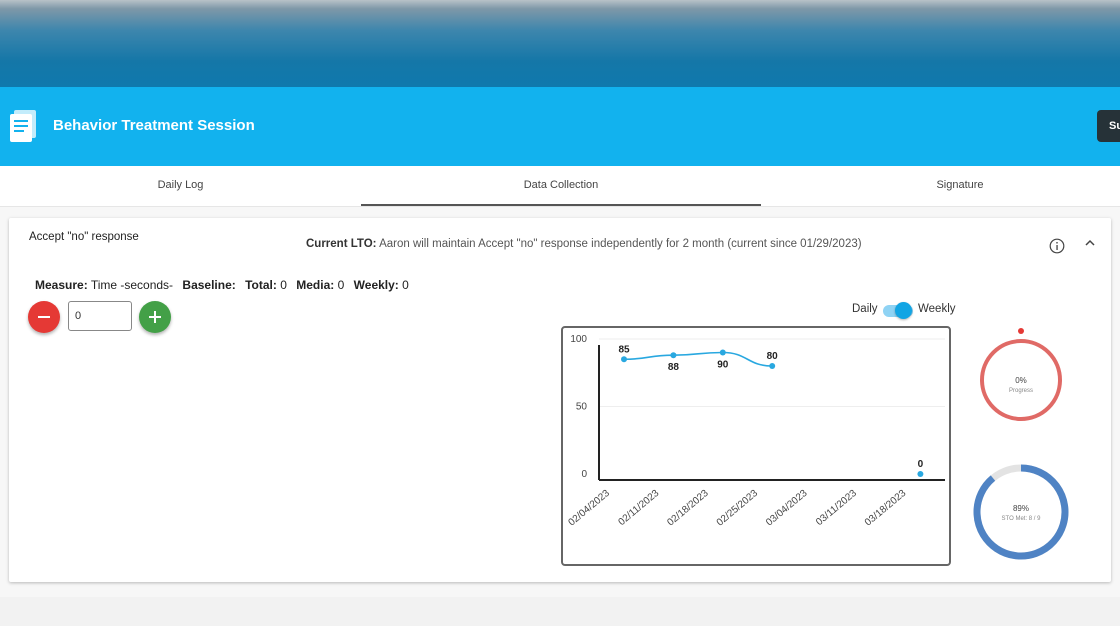 This screenshot has width=1120, height=626. What do you see at coordinates (23, 126) in the screenshot?
I see `document-icon` at bounding box center [23, 126].